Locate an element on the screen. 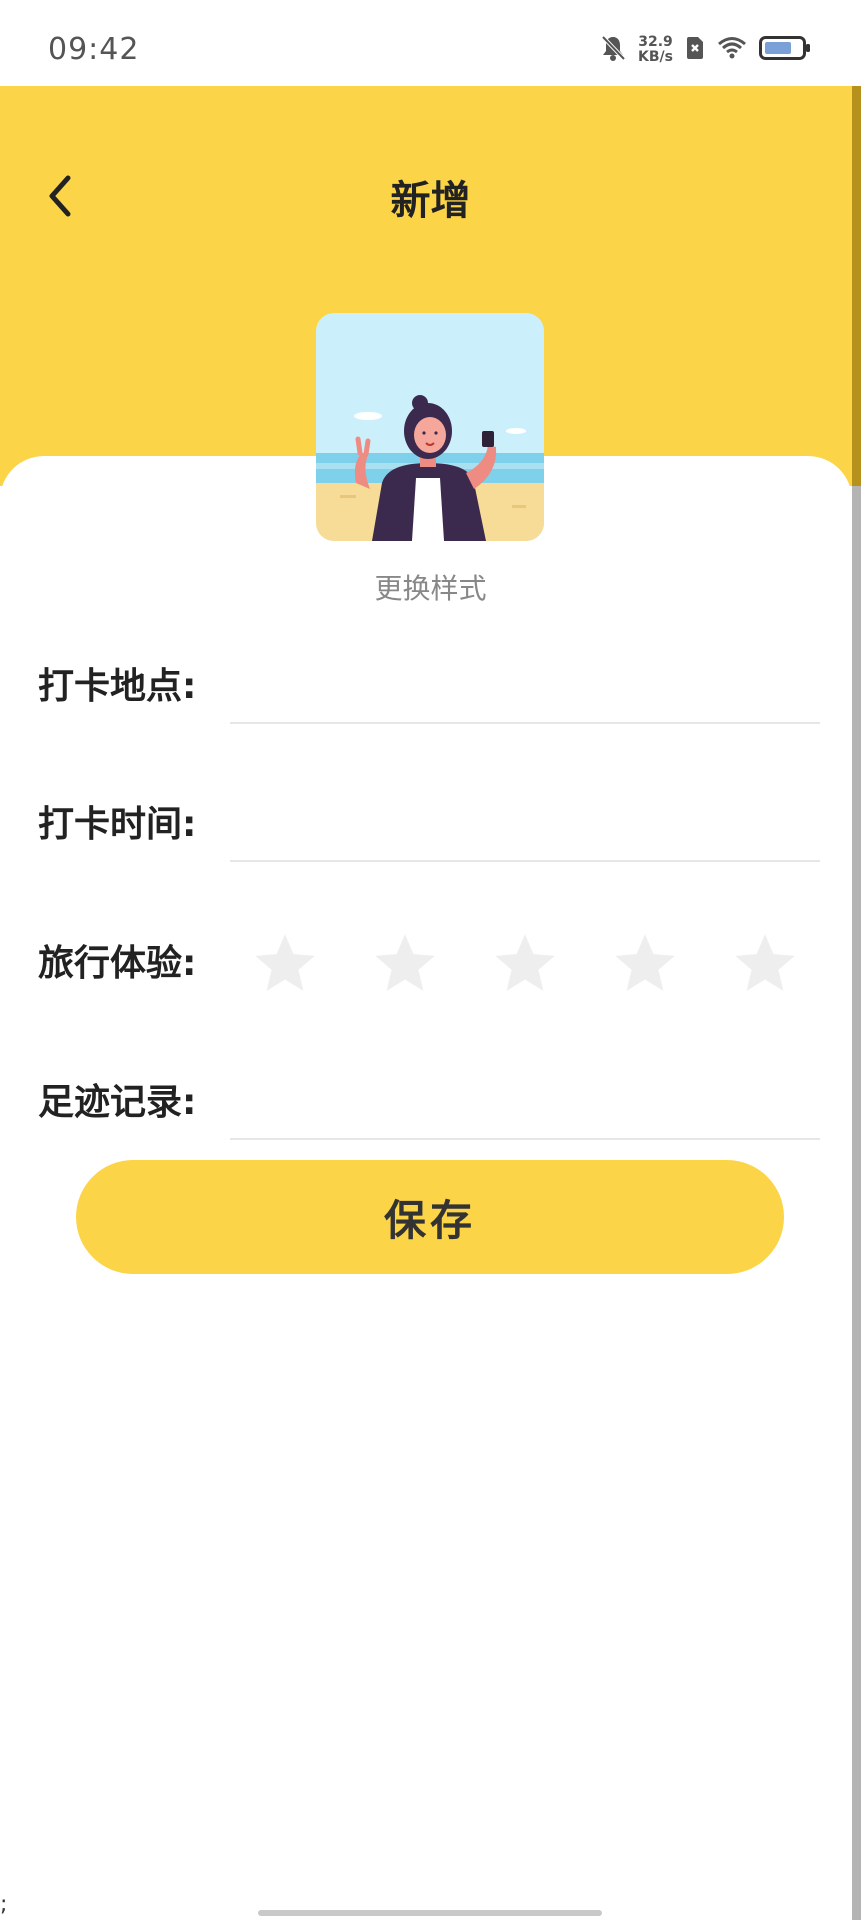  time-row: 打卡时间: is located at coordinates (430, 840).